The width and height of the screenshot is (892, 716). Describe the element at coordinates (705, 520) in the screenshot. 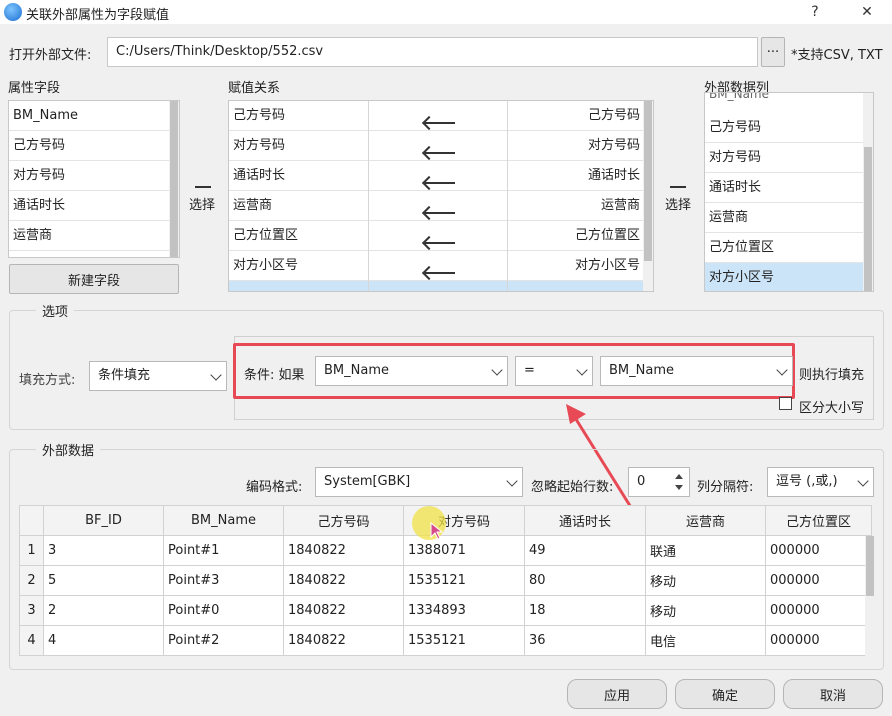

I see `column-header: 运营商` at that location.